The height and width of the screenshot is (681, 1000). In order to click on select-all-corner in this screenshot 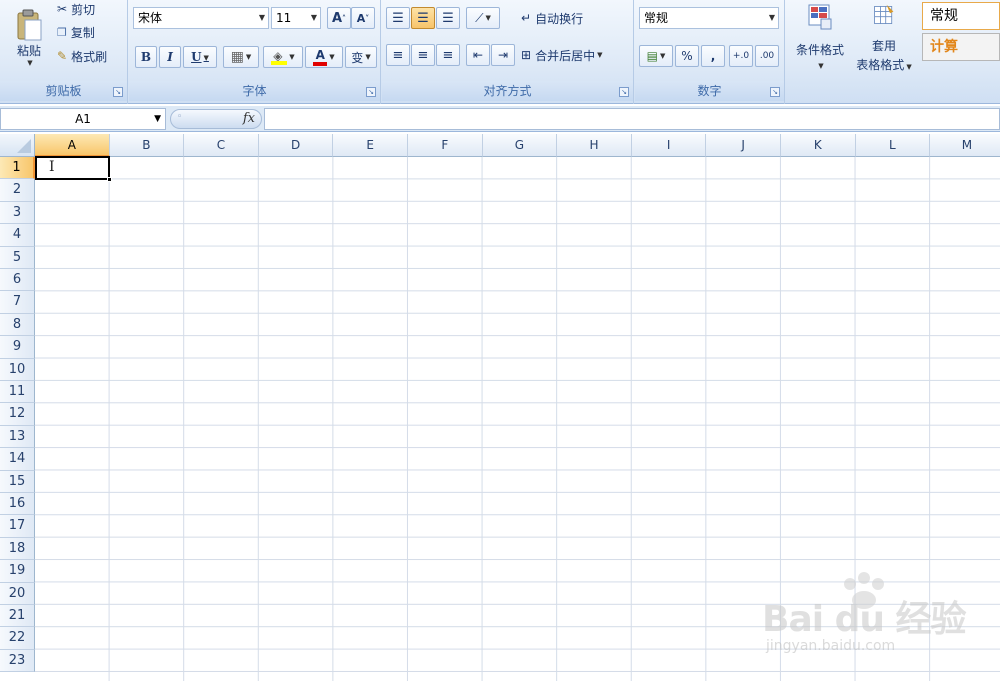, I will do `click(17, 145)`.